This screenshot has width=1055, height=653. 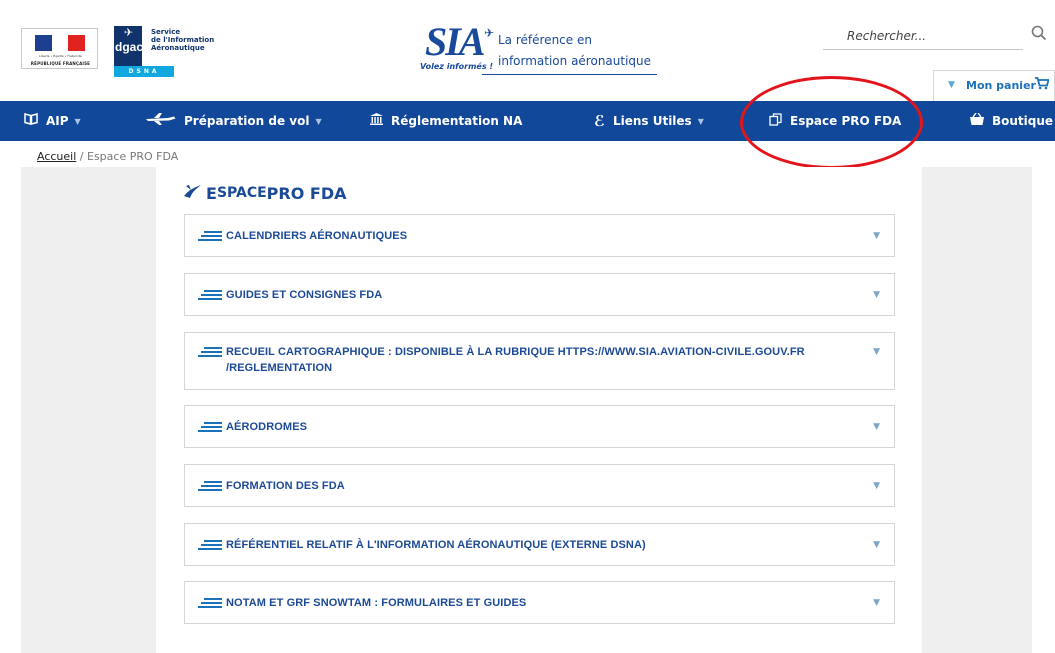 What do you see at coordinates (775, 121) in the screenshot?
I see `copy-icon` at bounding box center [775, 121].